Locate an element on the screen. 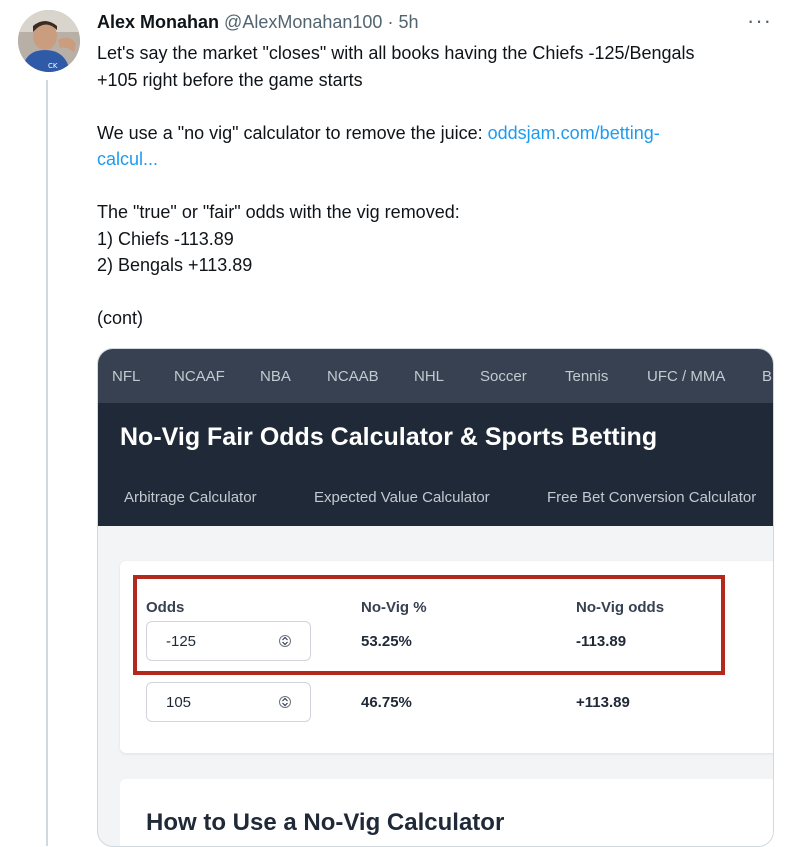  avatar: CK is located at coordinates (49, 41).